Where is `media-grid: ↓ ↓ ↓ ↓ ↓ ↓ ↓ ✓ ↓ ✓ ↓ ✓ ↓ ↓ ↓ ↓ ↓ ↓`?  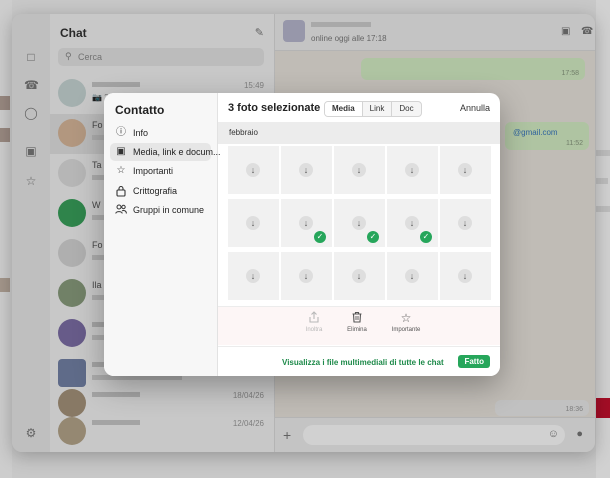
media-grid: ↓ ↓ ↓ ↓ ↓ ↓ ↓ ✓ ↓ ✓ ↓ ✓ ↓ ↓ ↓ ↓ ↓ ↓ is located at coordinates (360, 224).